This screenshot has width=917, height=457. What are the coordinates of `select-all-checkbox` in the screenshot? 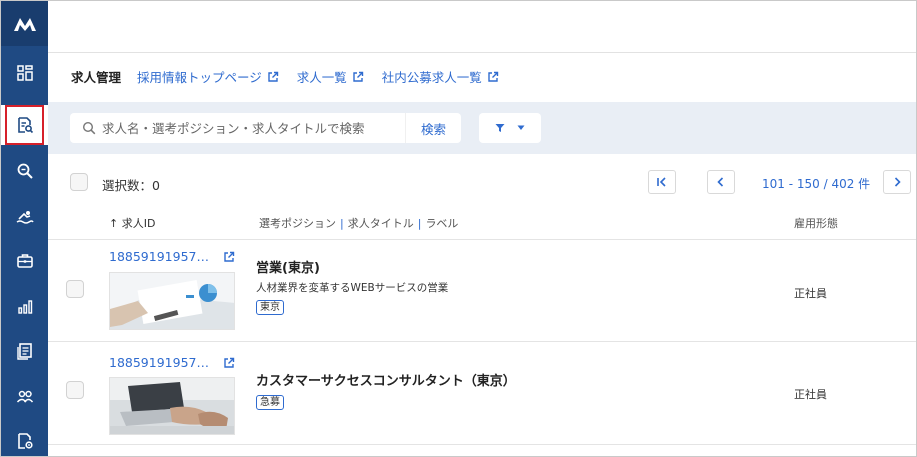 It's located at (79, 182).